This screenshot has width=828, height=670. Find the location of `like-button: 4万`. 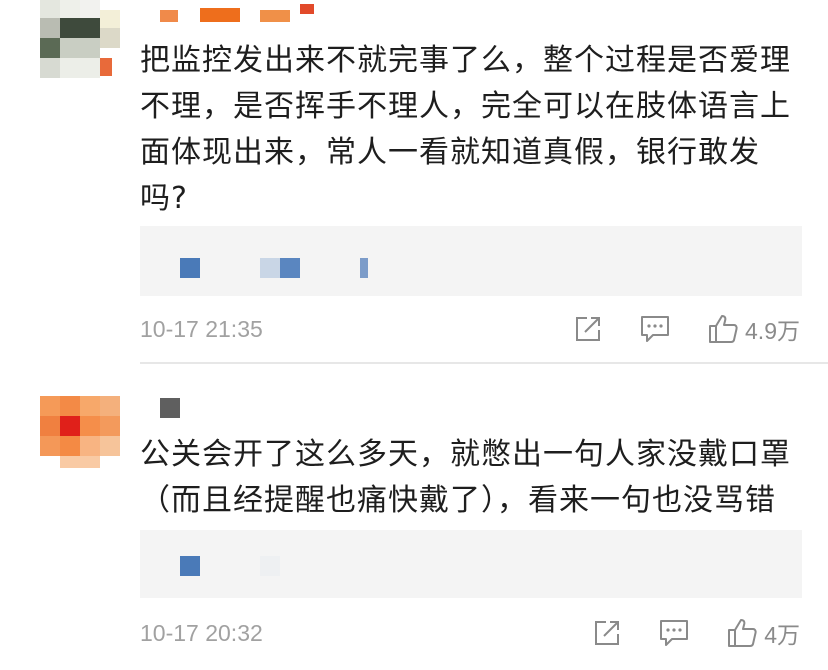

like-button: 4万 is located at coordinates (763, 633).